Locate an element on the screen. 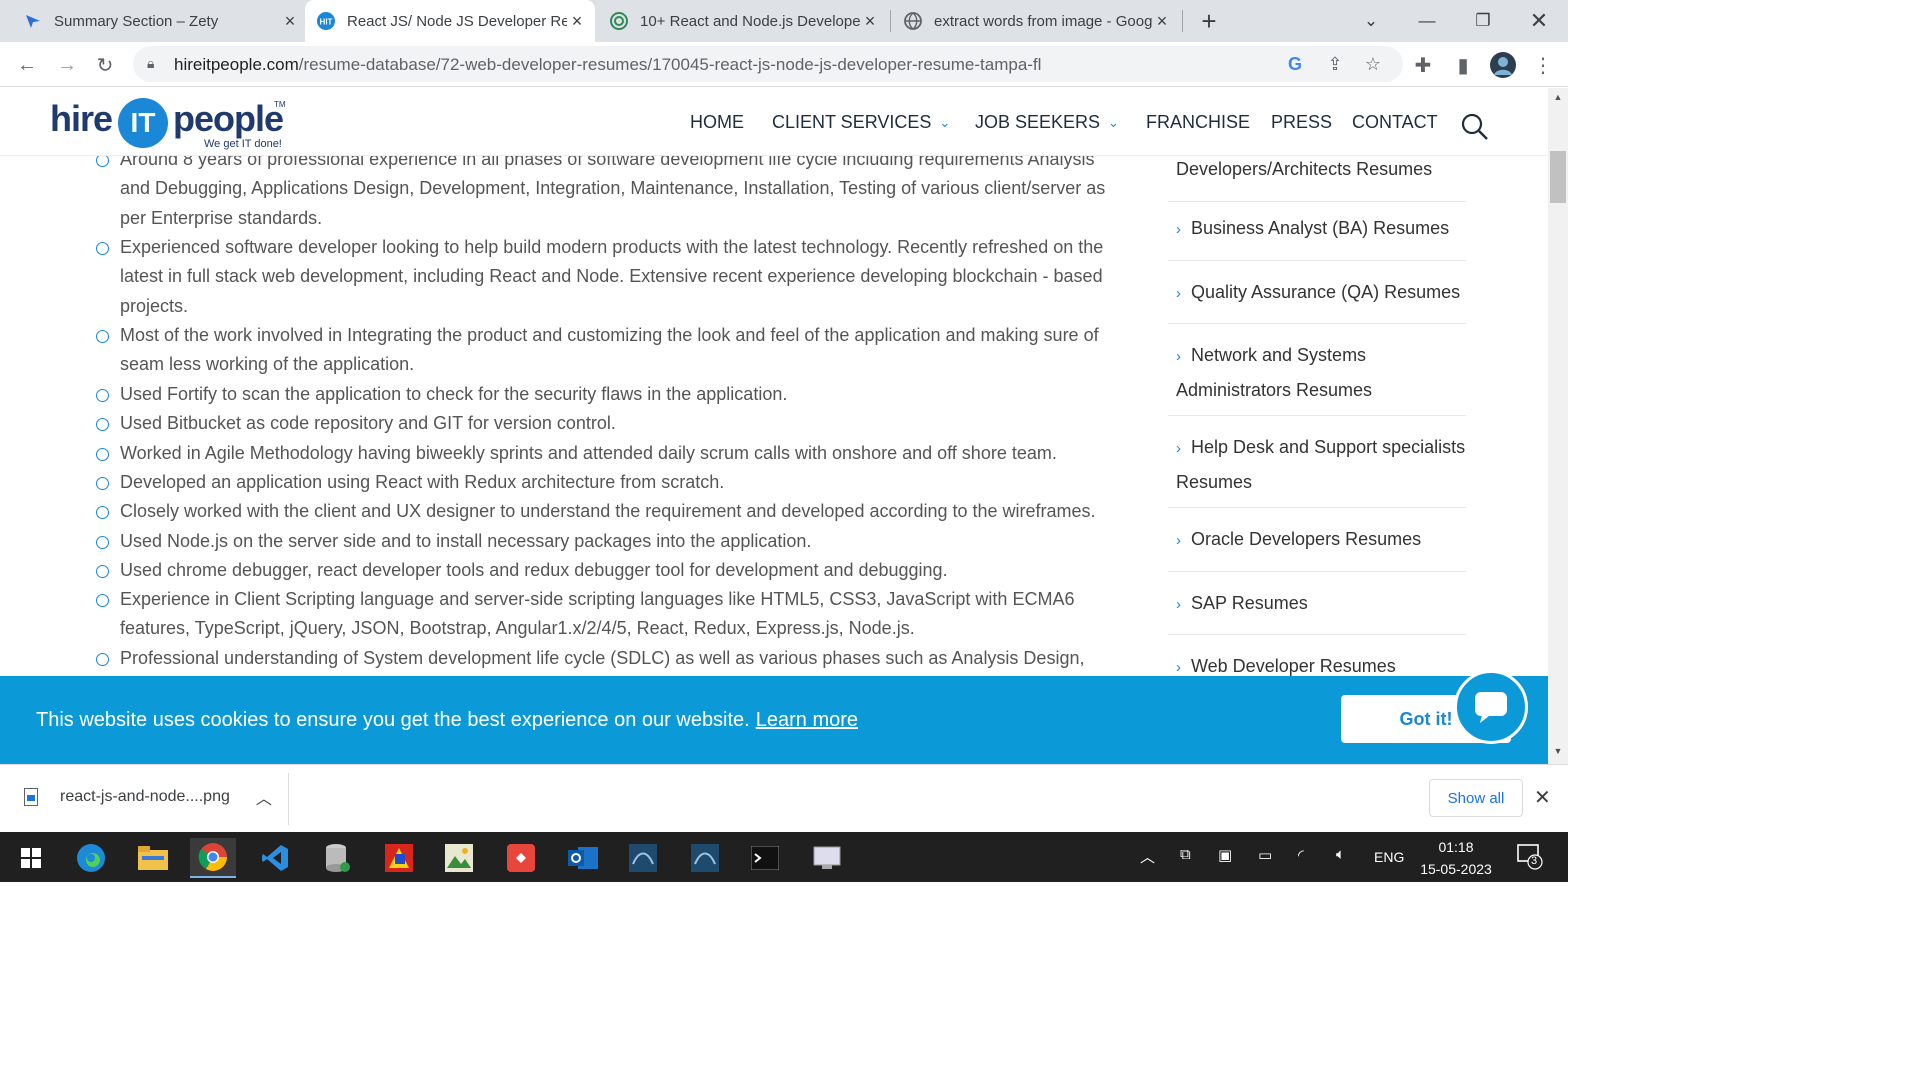 The height and width of the screenshot is (1080, 1920). meet-now-icon: ⧉ is located at coordinates (1185, 854).